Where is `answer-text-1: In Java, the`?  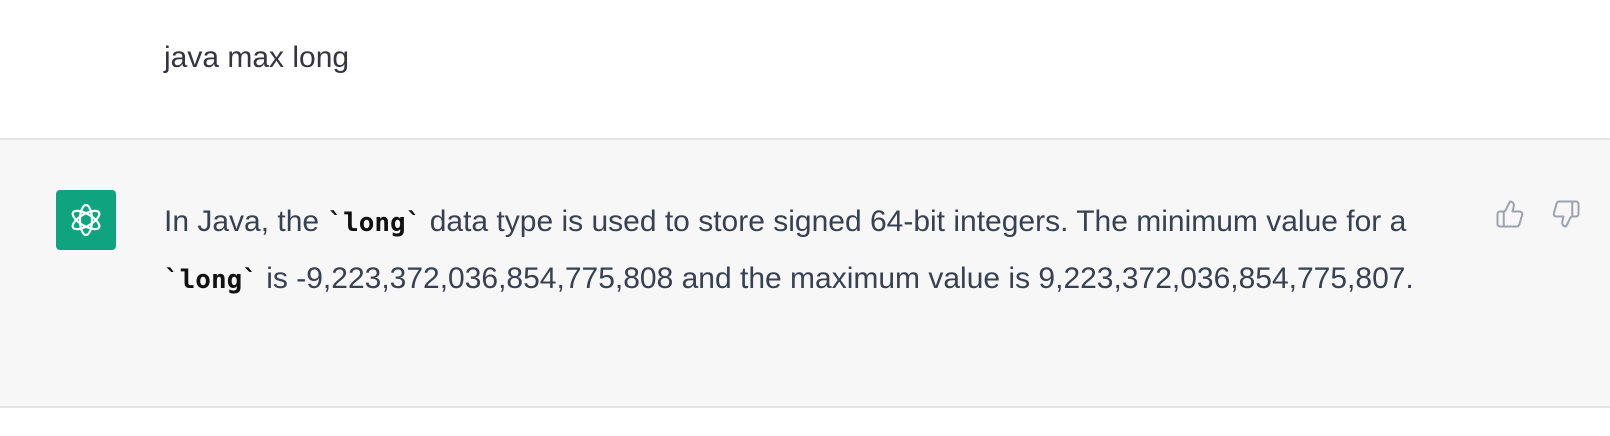 answer-text-1: In Java, the is located at coordinates (246, 221).